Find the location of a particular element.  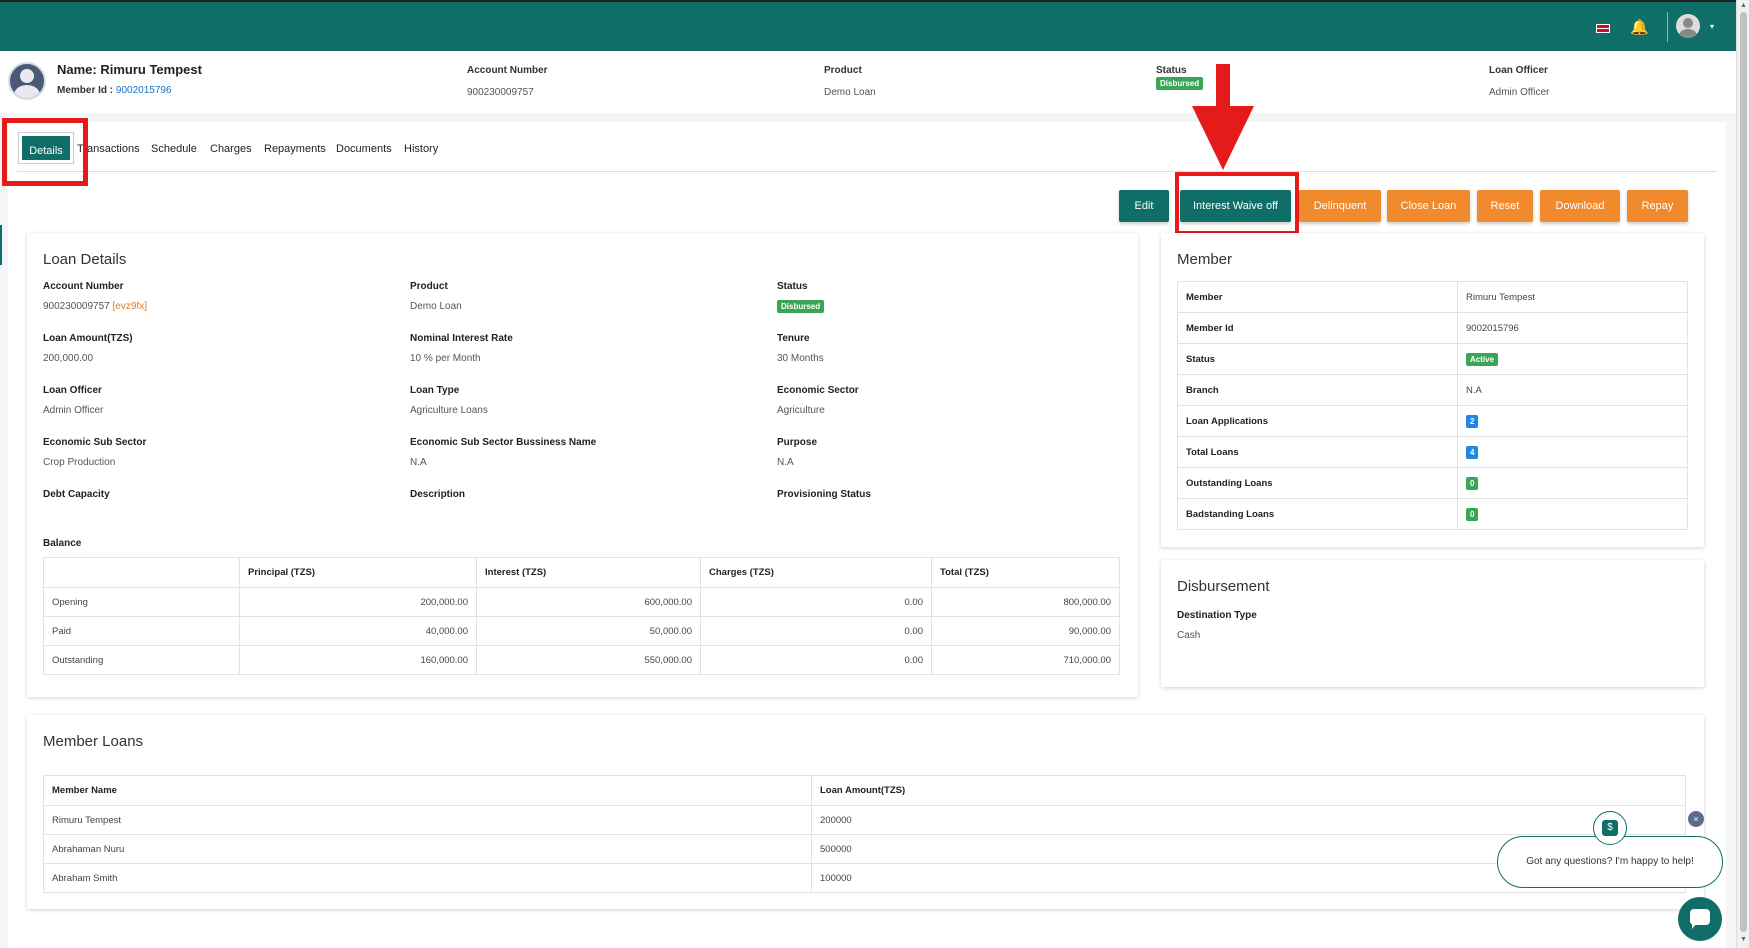

member-id-line: Member Id : 9002015796 is located at coordinates (114, 90).